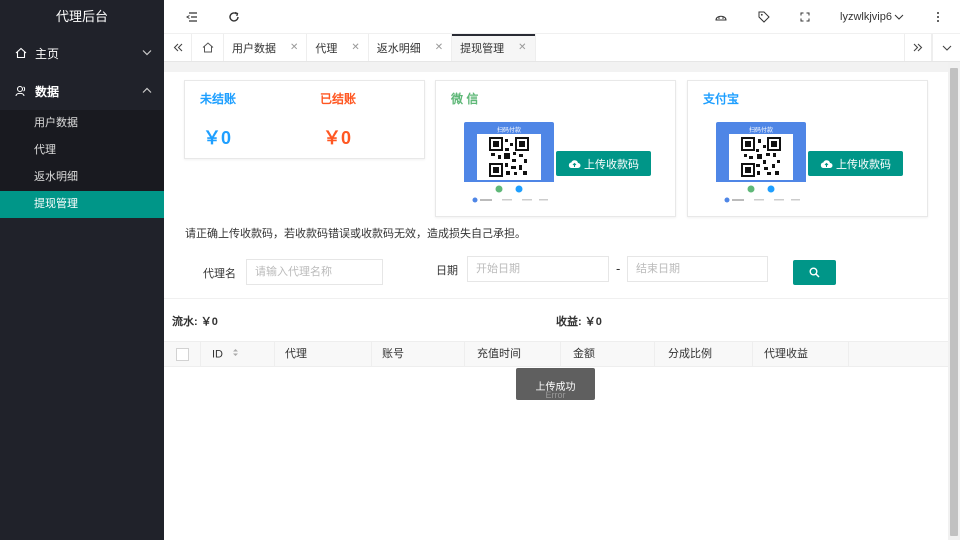 This screenshot has height=540, width=960. I want to click on divider, so click(556, 298).